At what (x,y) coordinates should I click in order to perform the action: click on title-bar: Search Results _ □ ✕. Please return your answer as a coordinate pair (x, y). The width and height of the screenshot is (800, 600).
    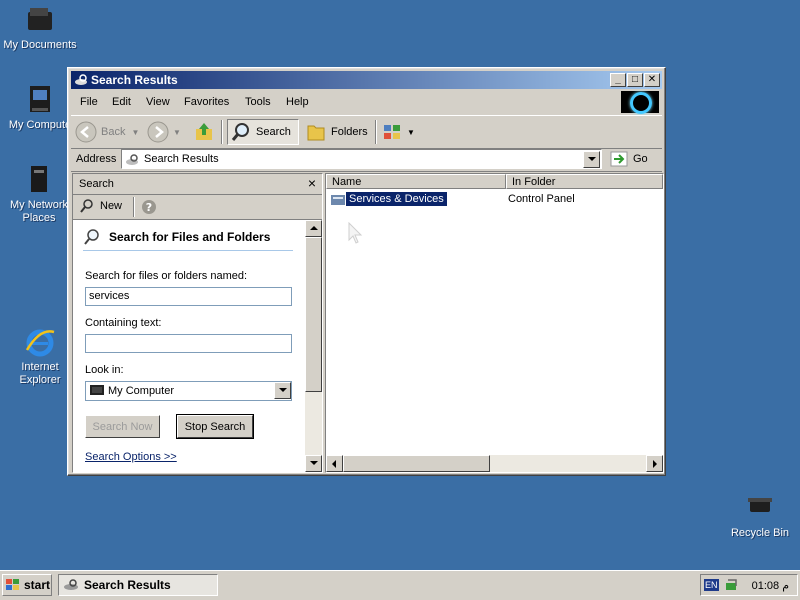
    Looking at the image, I should click on (366, 80).